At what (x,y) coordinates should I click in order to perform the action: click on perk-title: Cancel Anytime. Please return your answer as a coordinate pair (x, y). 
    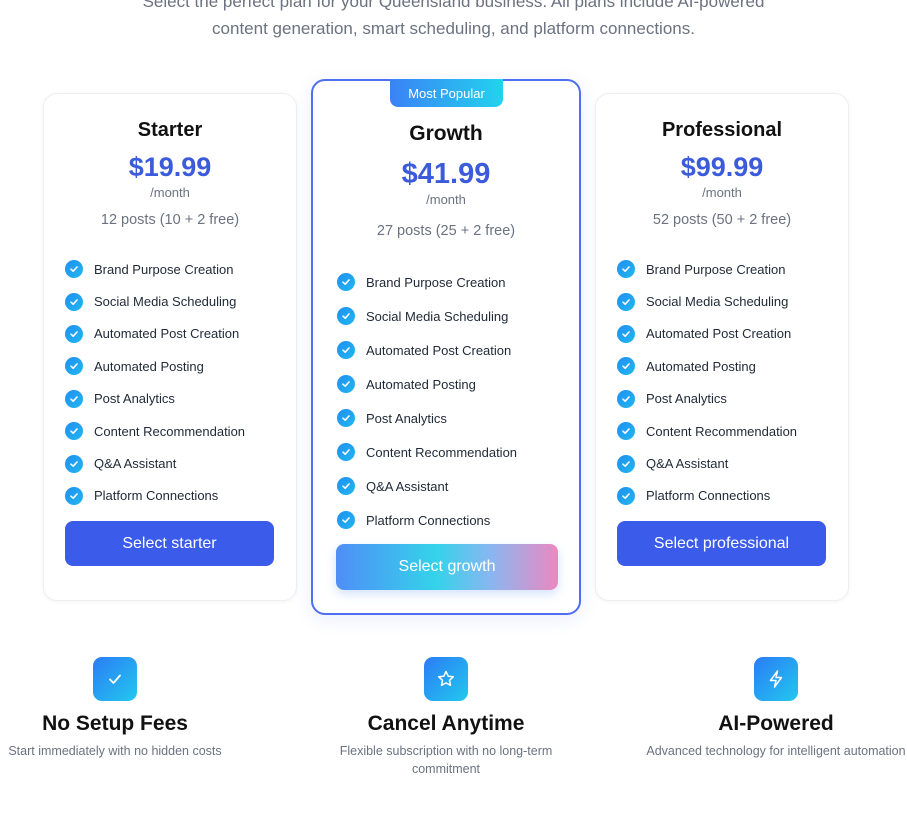
    Looking at the image, I should click on (446, 723).